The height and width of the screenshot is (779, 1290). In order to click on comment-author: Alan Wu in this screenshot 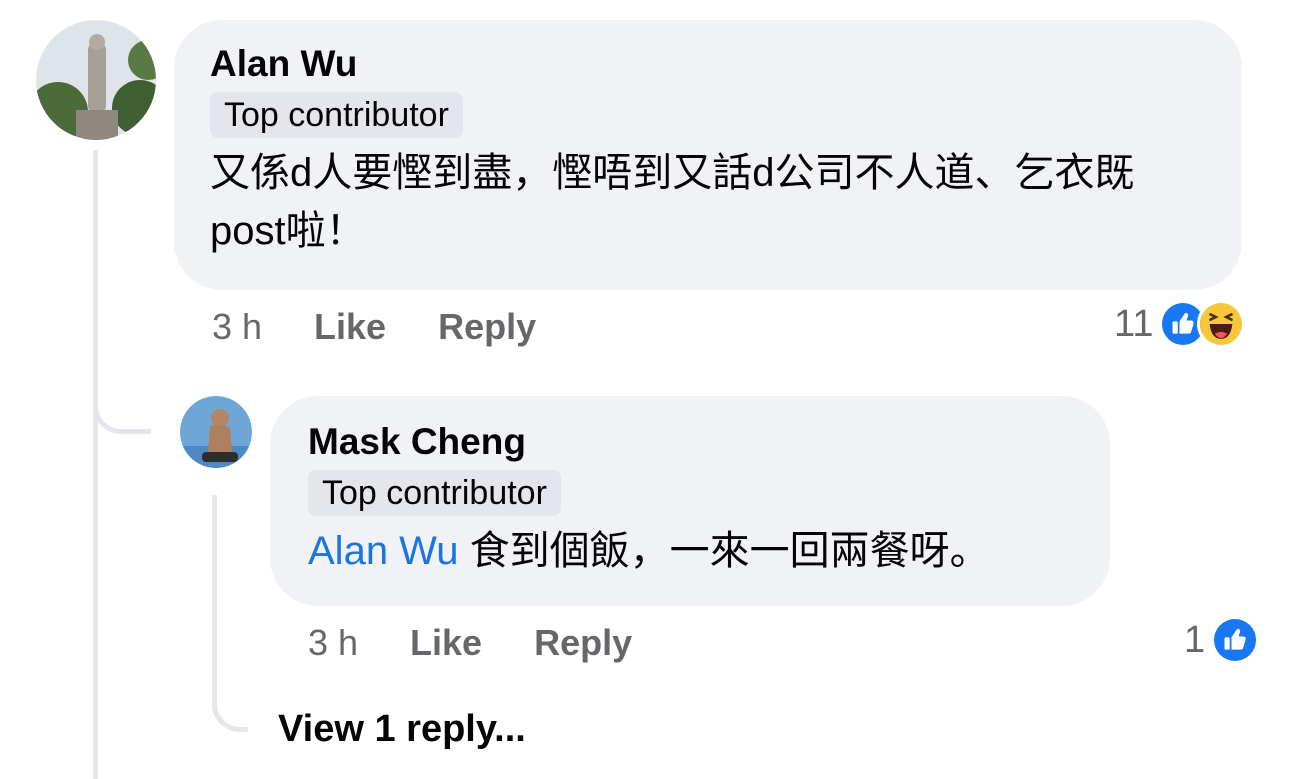, I will do `click(707, 64)`.